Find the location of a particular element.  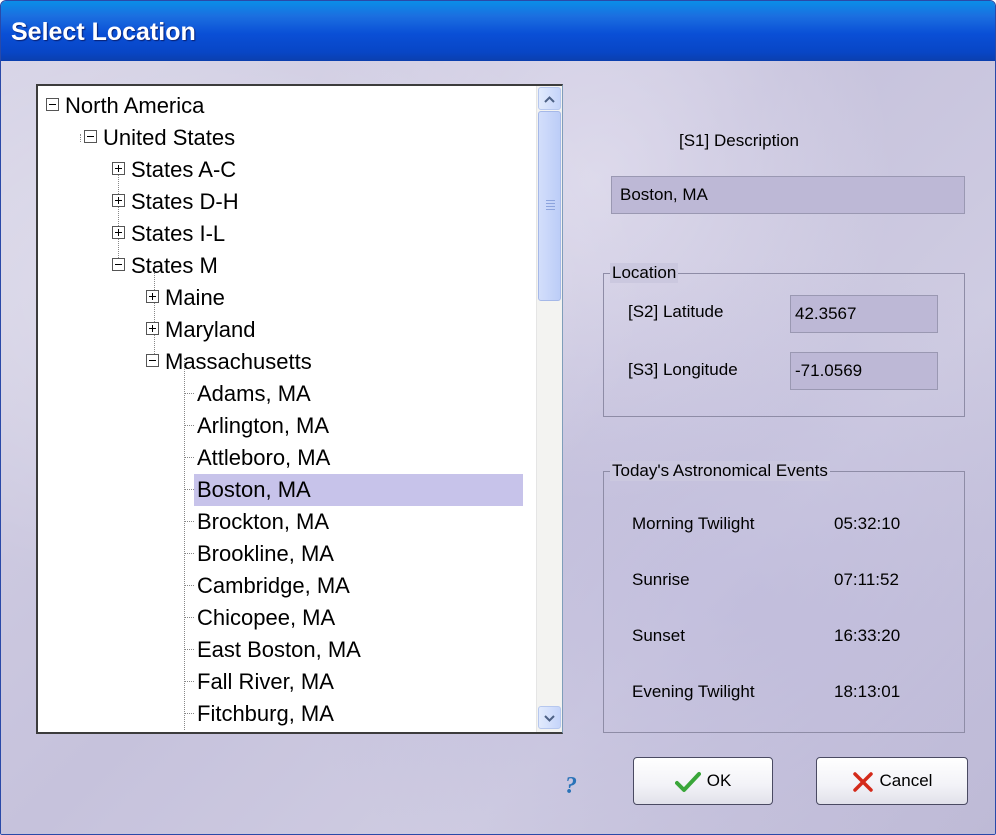

cancel-button: Cancel is located at coordinates (892, 781).